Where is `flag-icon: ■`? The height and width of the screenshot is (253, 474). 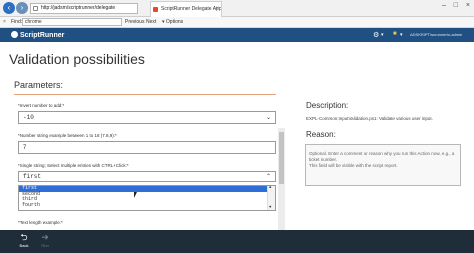 flag-icon: ■ is located at coordinates (395, 34).